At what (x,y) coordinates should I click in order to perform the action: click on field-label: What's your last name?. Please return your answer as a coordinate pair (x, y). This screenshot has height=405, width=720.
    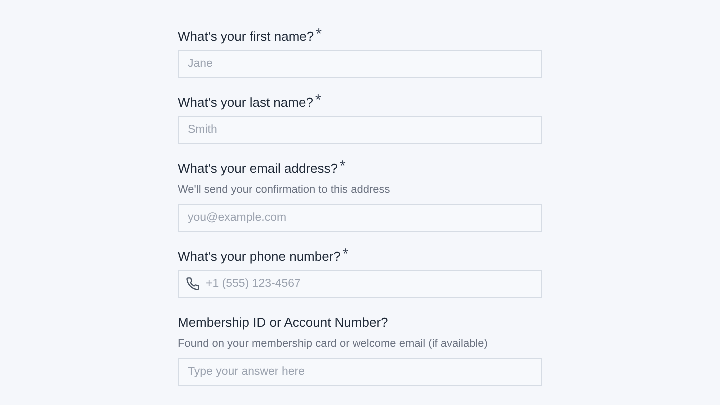
    Looking at the image, I should click on (246, 103).